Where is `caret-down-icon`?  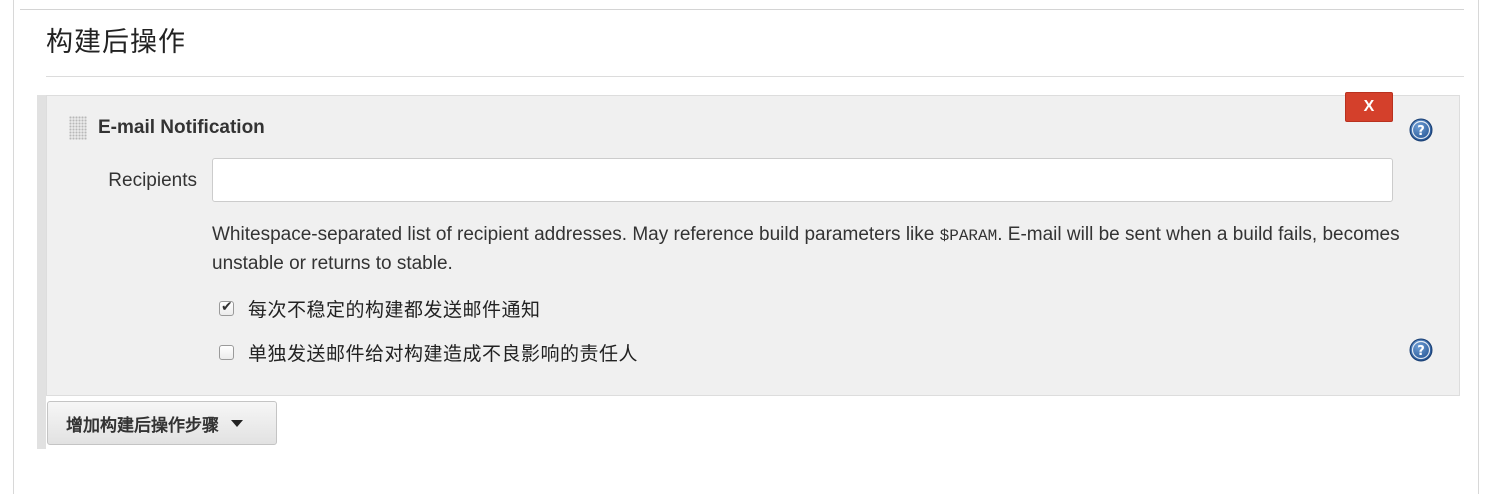
caret-down-icon is located at coordinates (237, 423).